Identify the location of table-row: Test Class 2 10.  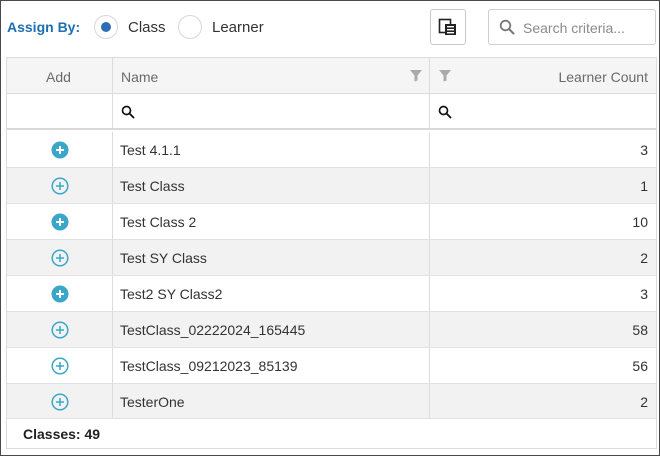
(331, 222).